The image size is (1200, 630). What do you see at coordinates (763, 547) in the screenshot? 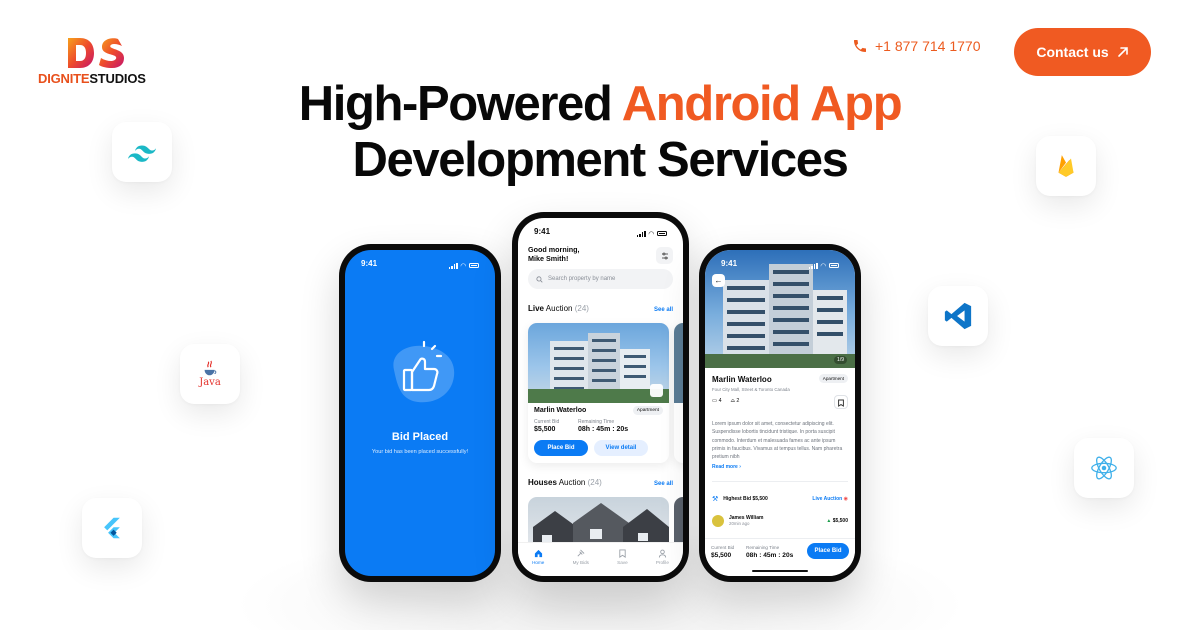
I see `footer-remaining-time-label: Remaining Time` at bounding box center [763, 547].